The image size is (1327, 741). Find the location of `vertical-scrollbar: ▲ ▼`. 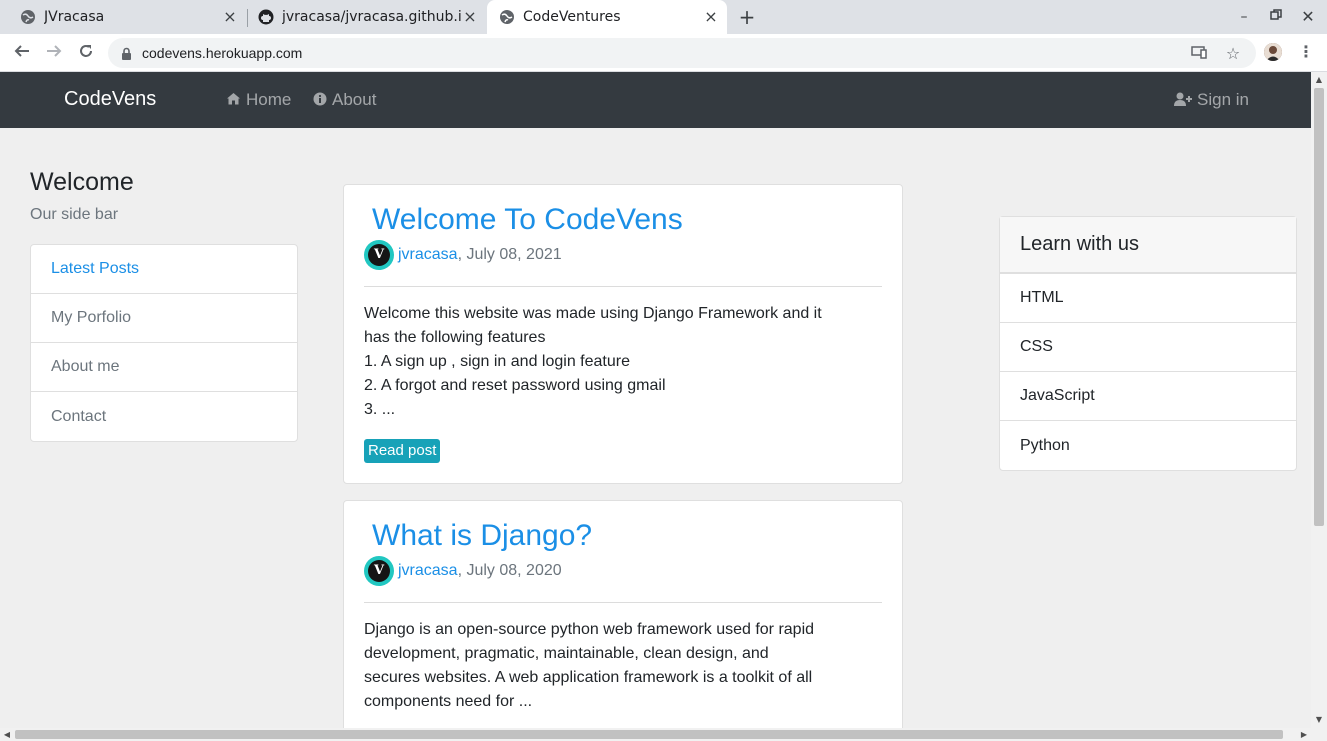

vertical-scrollbar: ▲ ▼ is located at coordinates (1319, 400).